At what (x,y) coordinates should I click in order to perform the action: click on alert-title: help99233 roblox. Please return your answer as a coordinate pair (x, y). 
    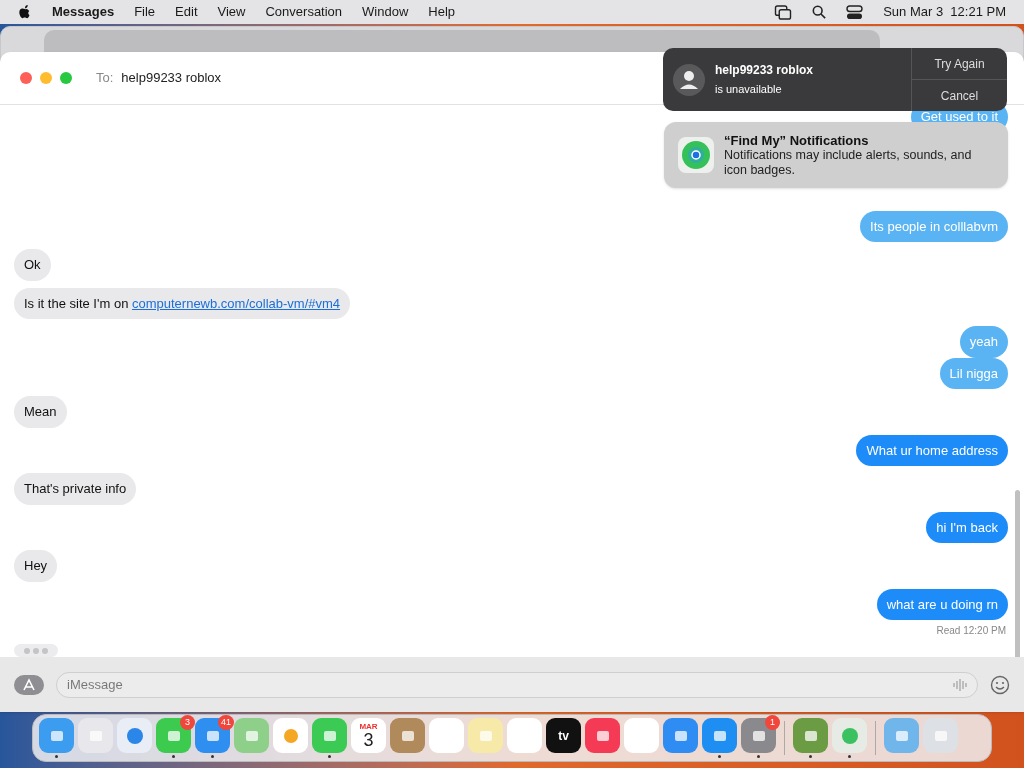
    Looking at the image, I should click on (764, 71).